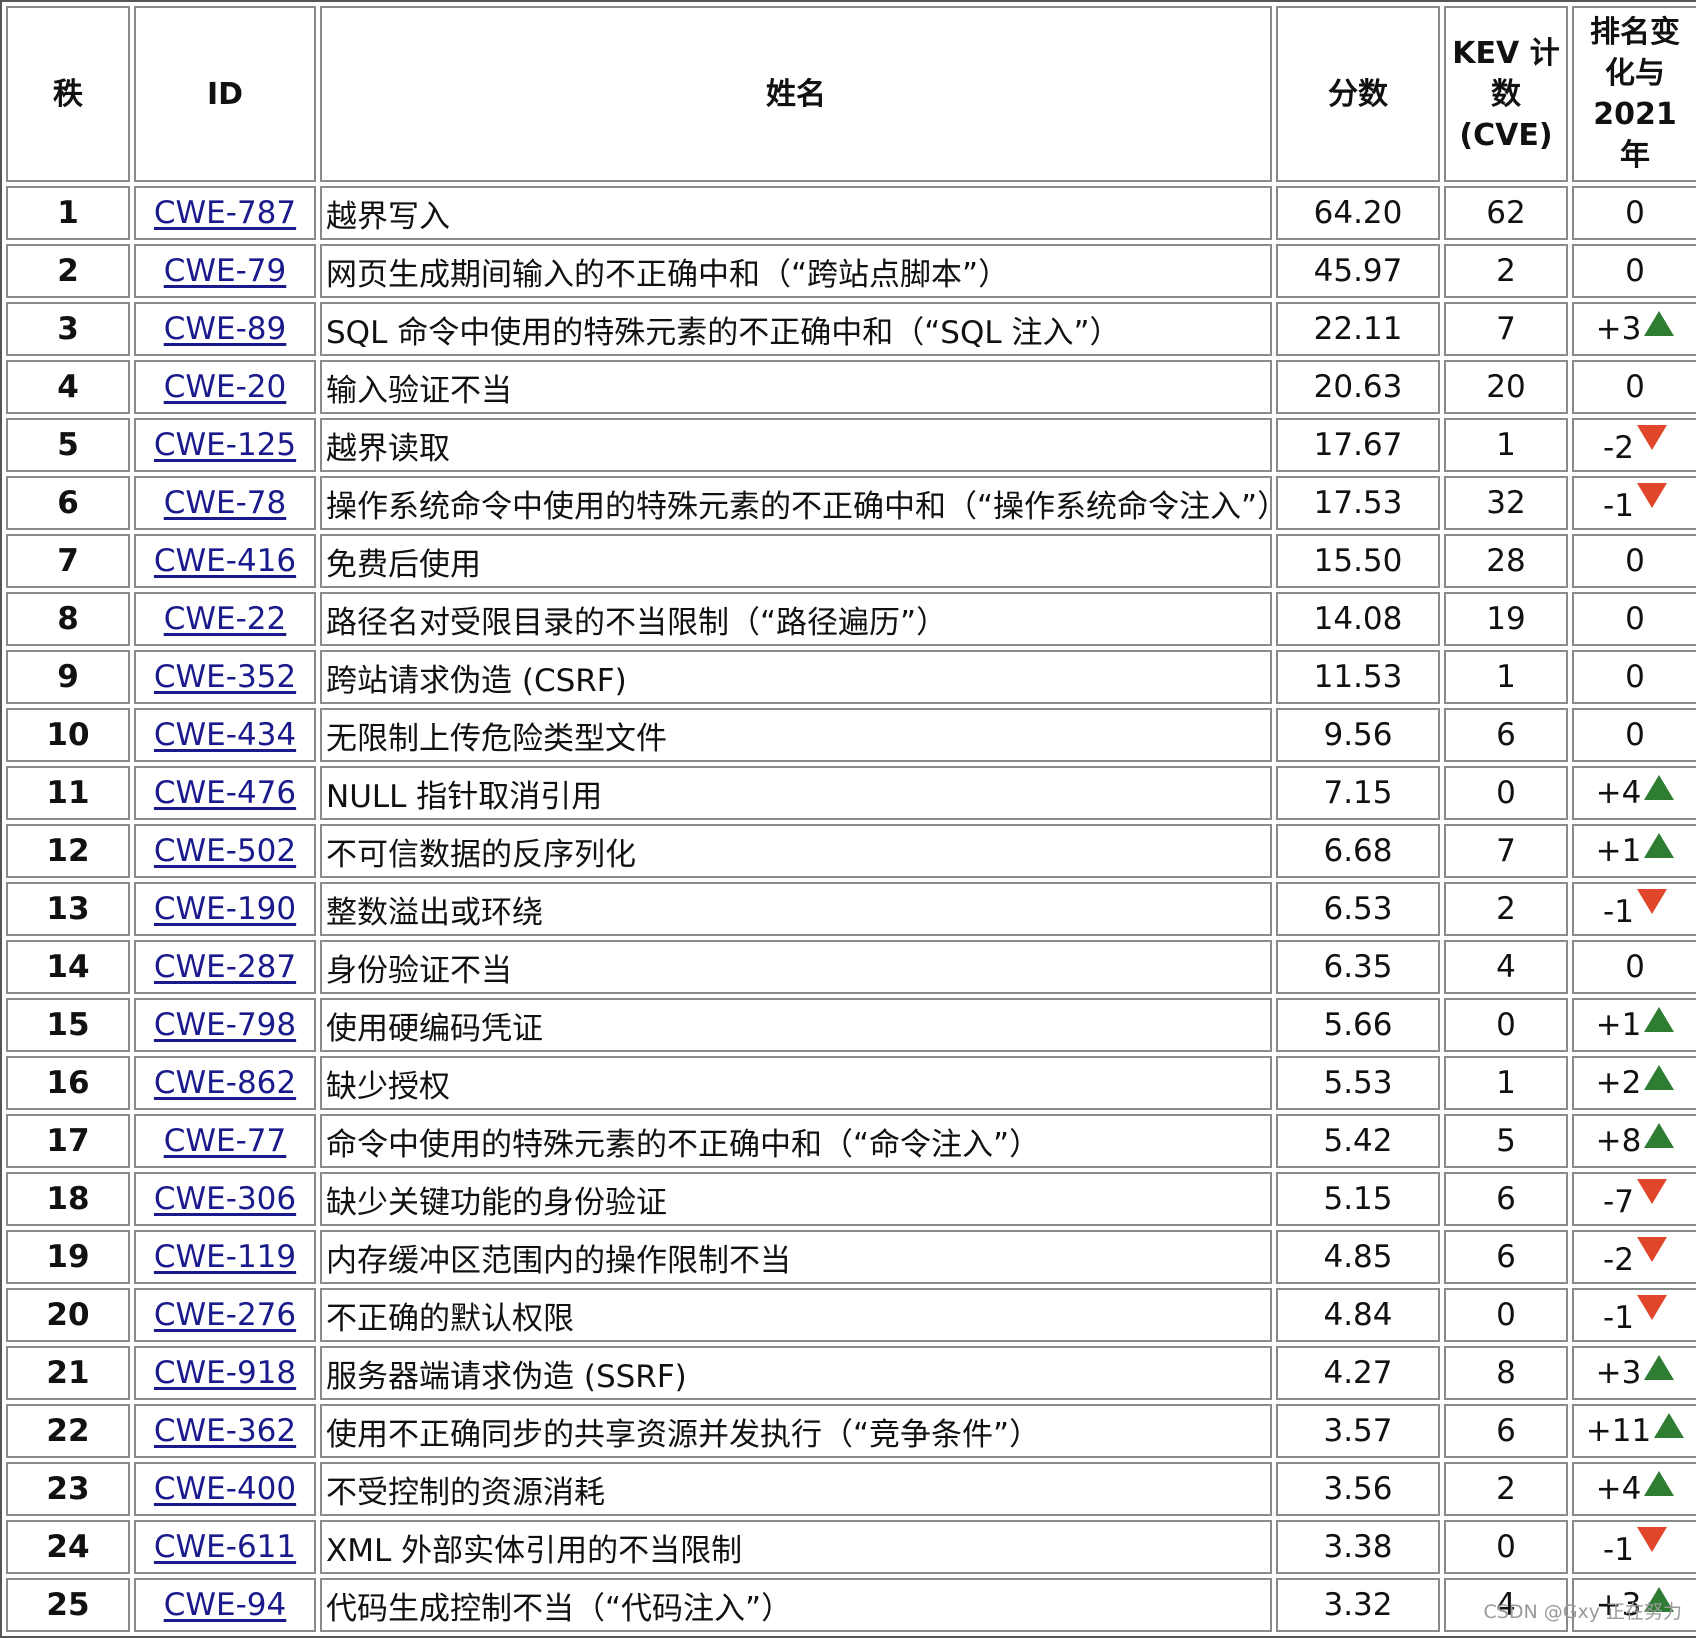 The width and height of the screenshot is (1696, 1638). I want to click on cwe-link: CWE-276, so click(225, 1315).